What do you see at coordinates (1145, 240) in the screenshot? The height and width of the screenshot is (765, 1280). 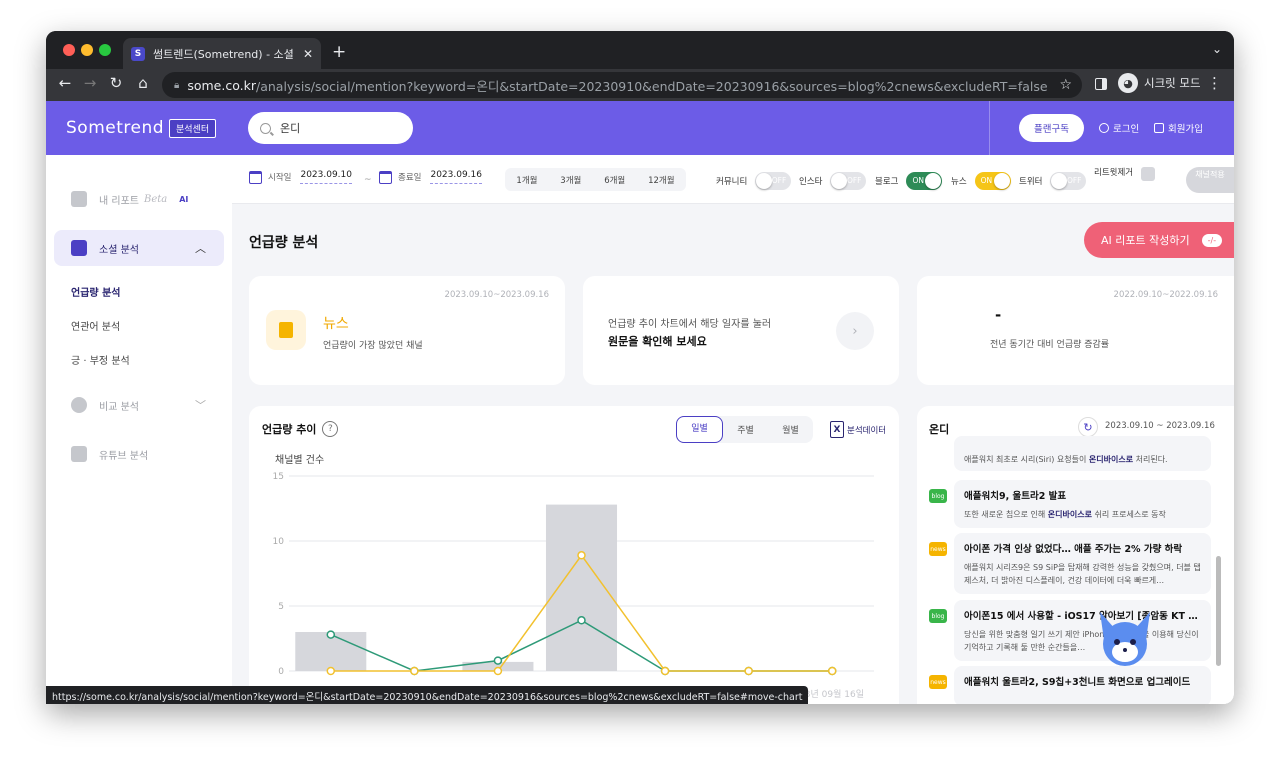 I see `ai-report-label: AI 리포트 작성하기` at bounding box center [1145, 240].